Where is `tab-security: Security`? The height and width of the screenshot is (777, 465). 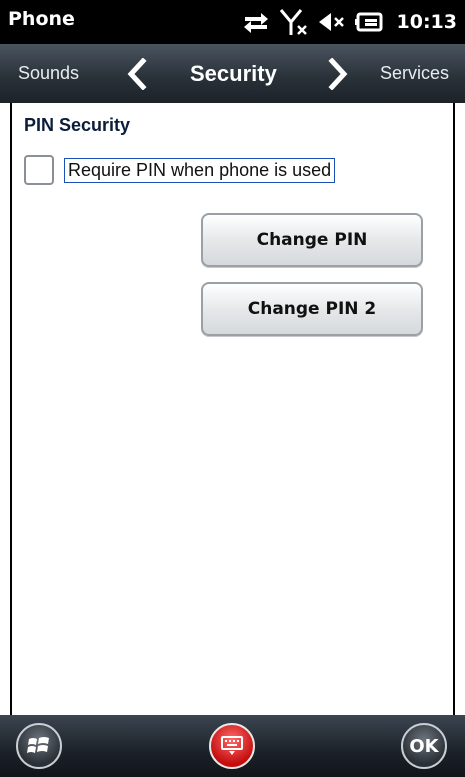 tab-security: Security is located at coordinates (233, 73).